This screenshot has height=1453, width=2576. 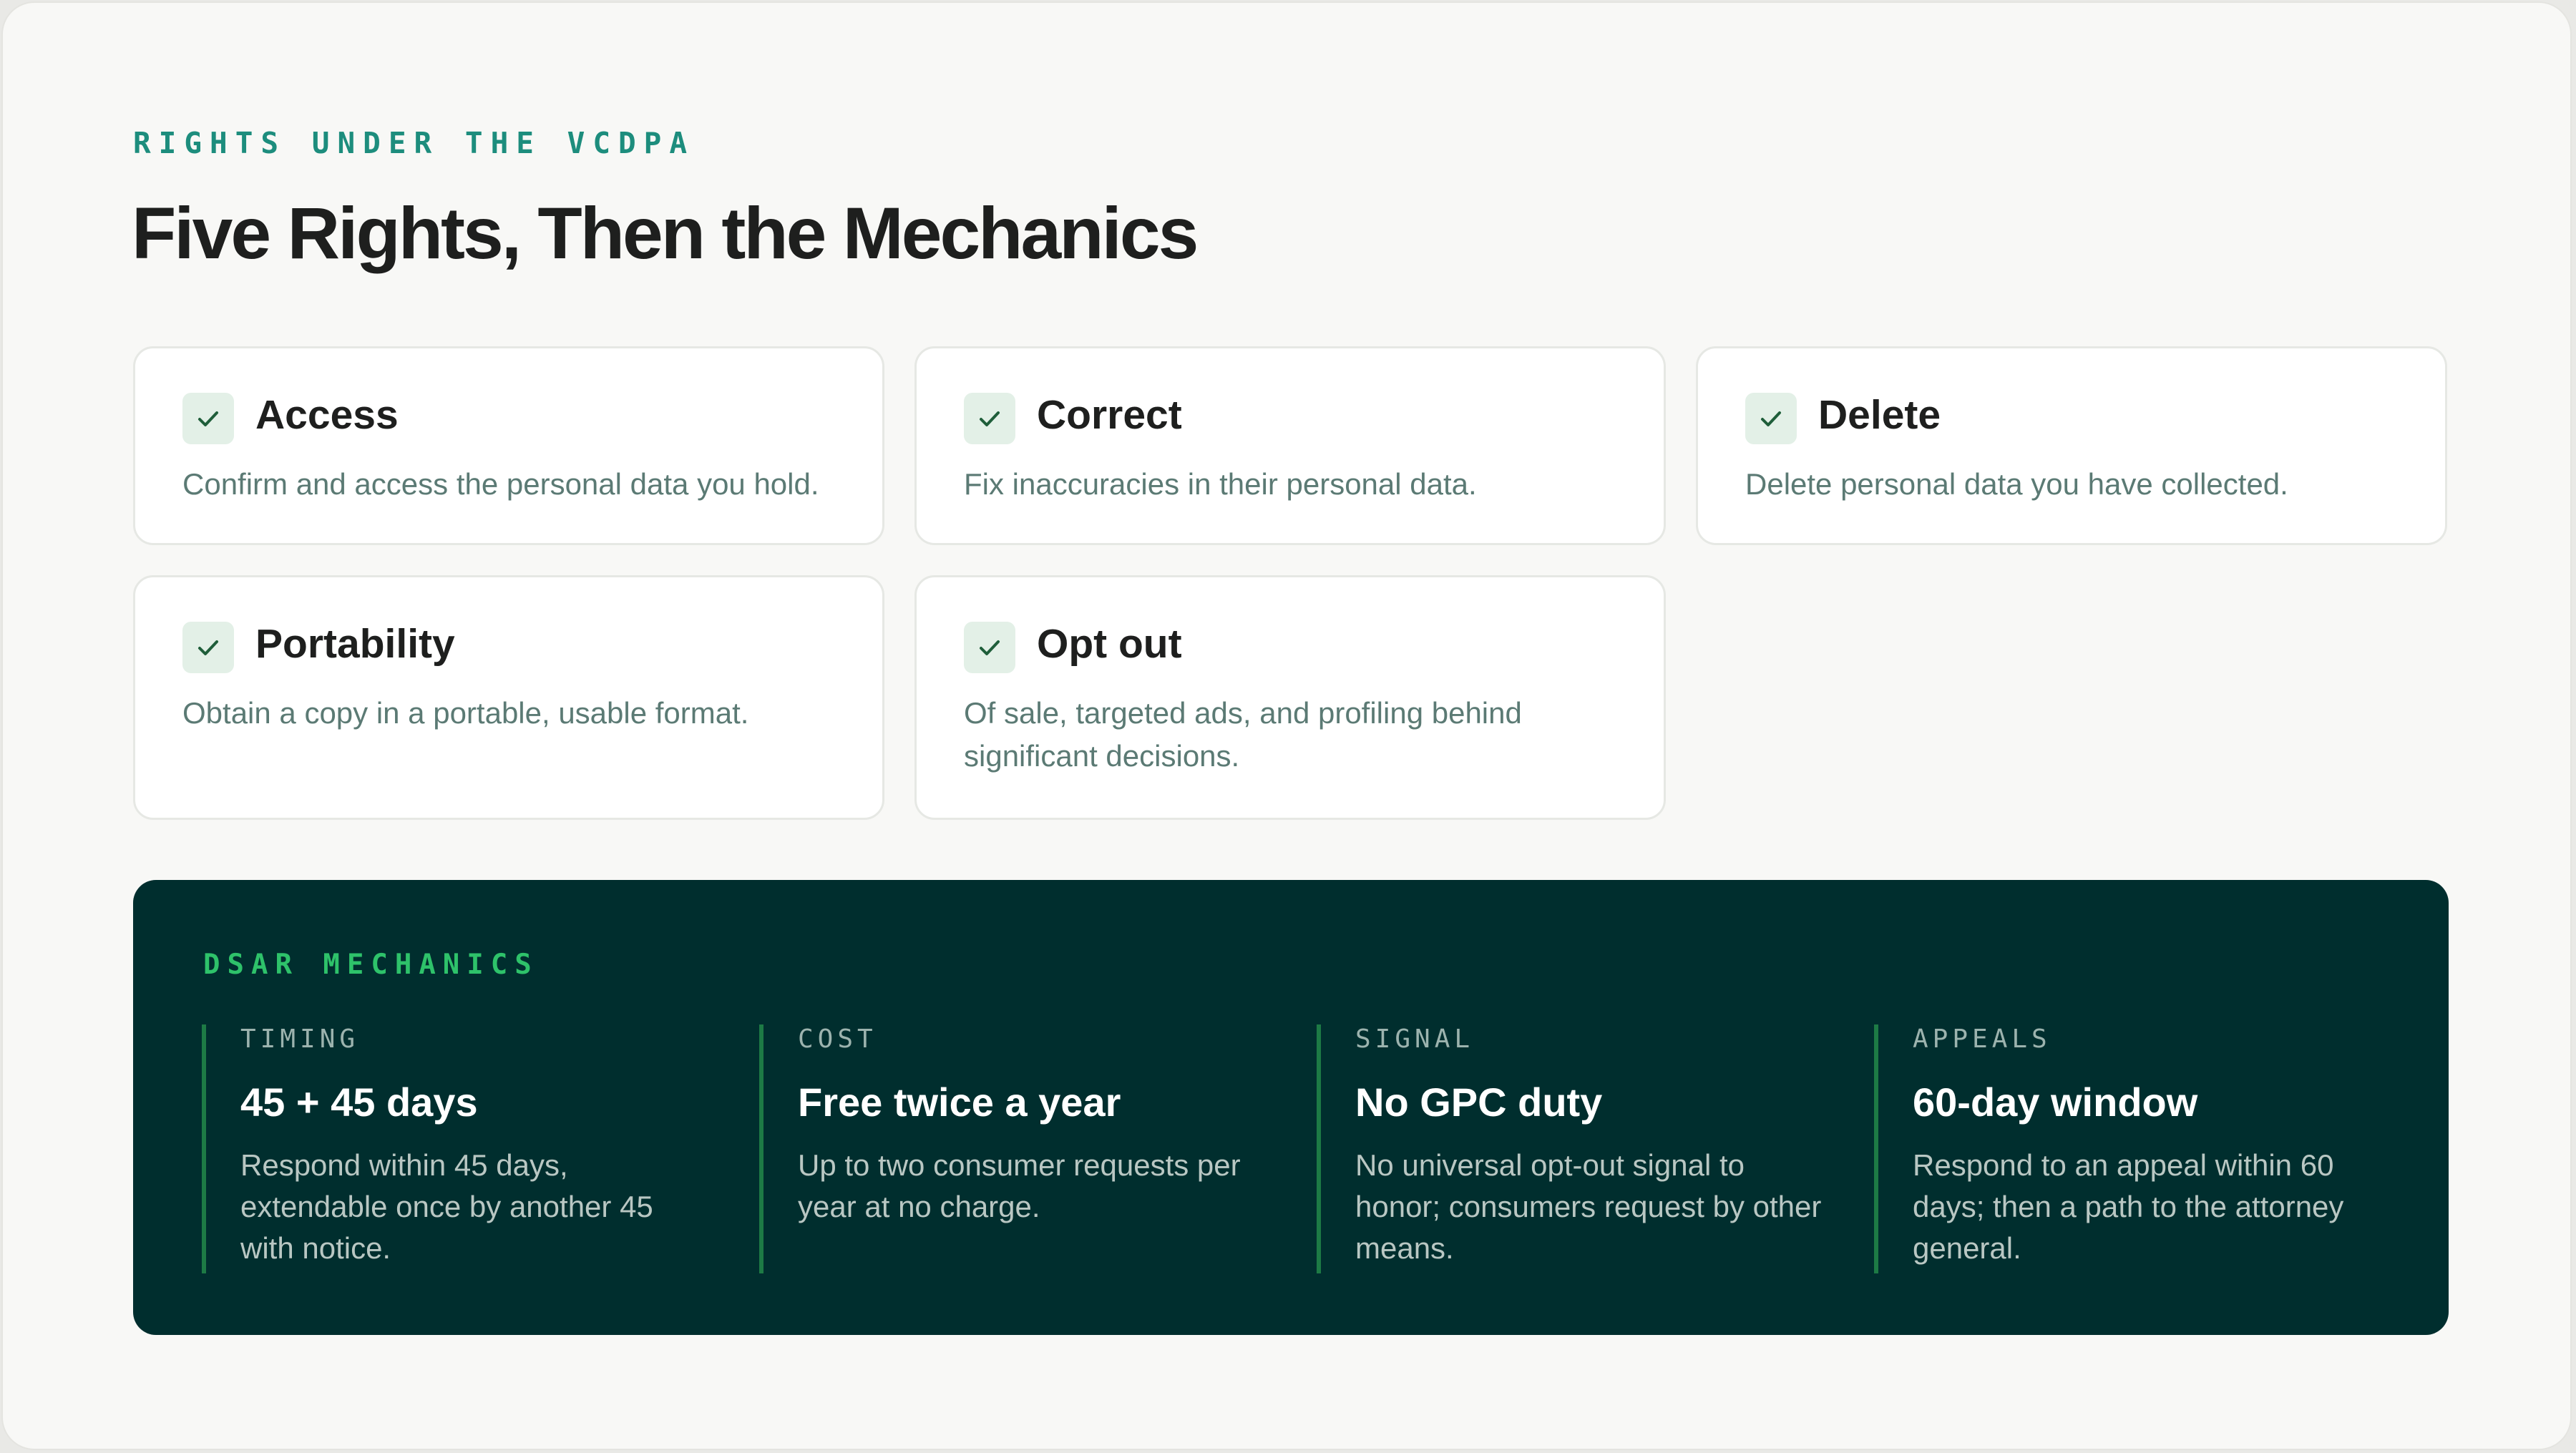 What do you see at coordinates (1109, 415) in the screenshot?
I see `right-title: Correct` at bounding box center [1109, 415].